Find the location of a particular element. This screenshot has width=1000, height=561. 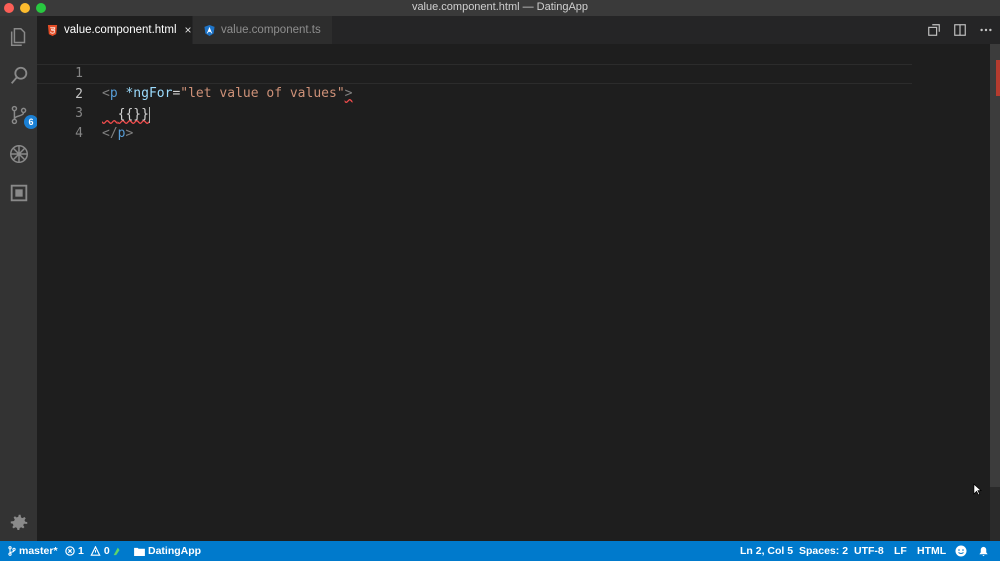

branch-indicator: master* is located at coordinates (33, 551).